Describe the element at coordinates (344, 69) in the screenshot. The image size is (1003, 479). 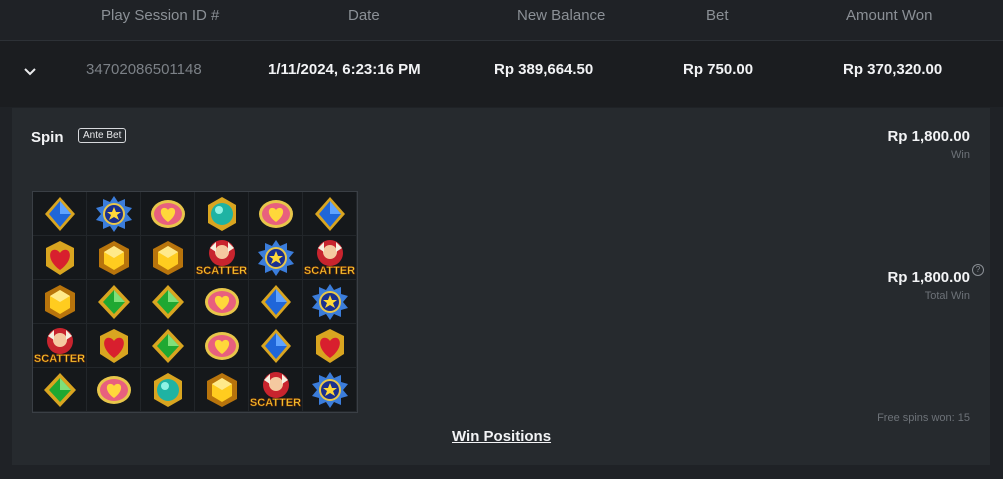
I see `row-date: 1/11/2024, 6:23:16 PM` at that location.